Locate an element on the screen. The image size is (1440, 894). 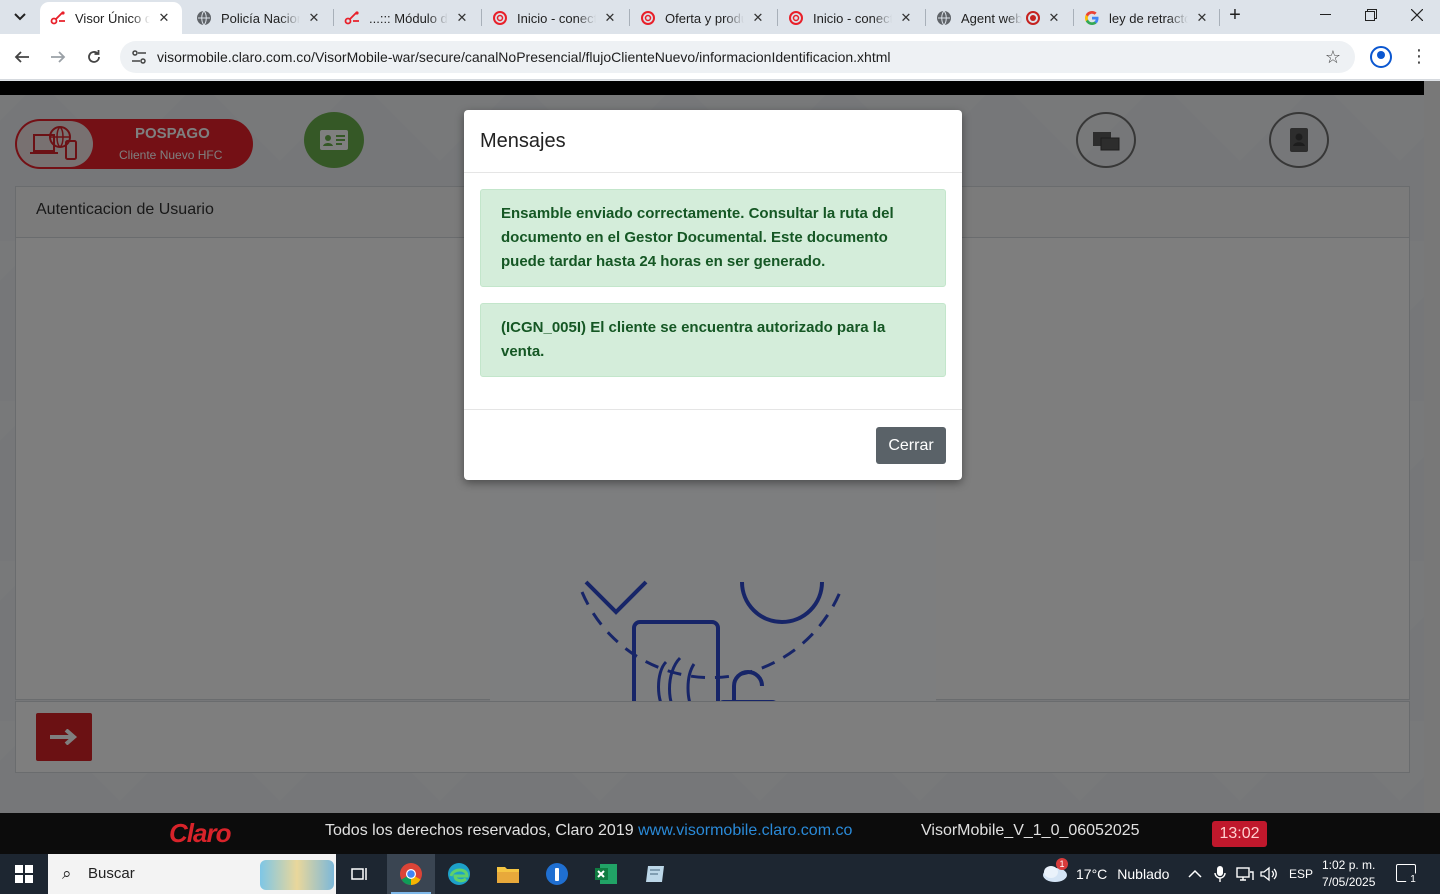
browser-tab-inicio-2: Inicio - conect ✕ is located at coordinates (851, 18).